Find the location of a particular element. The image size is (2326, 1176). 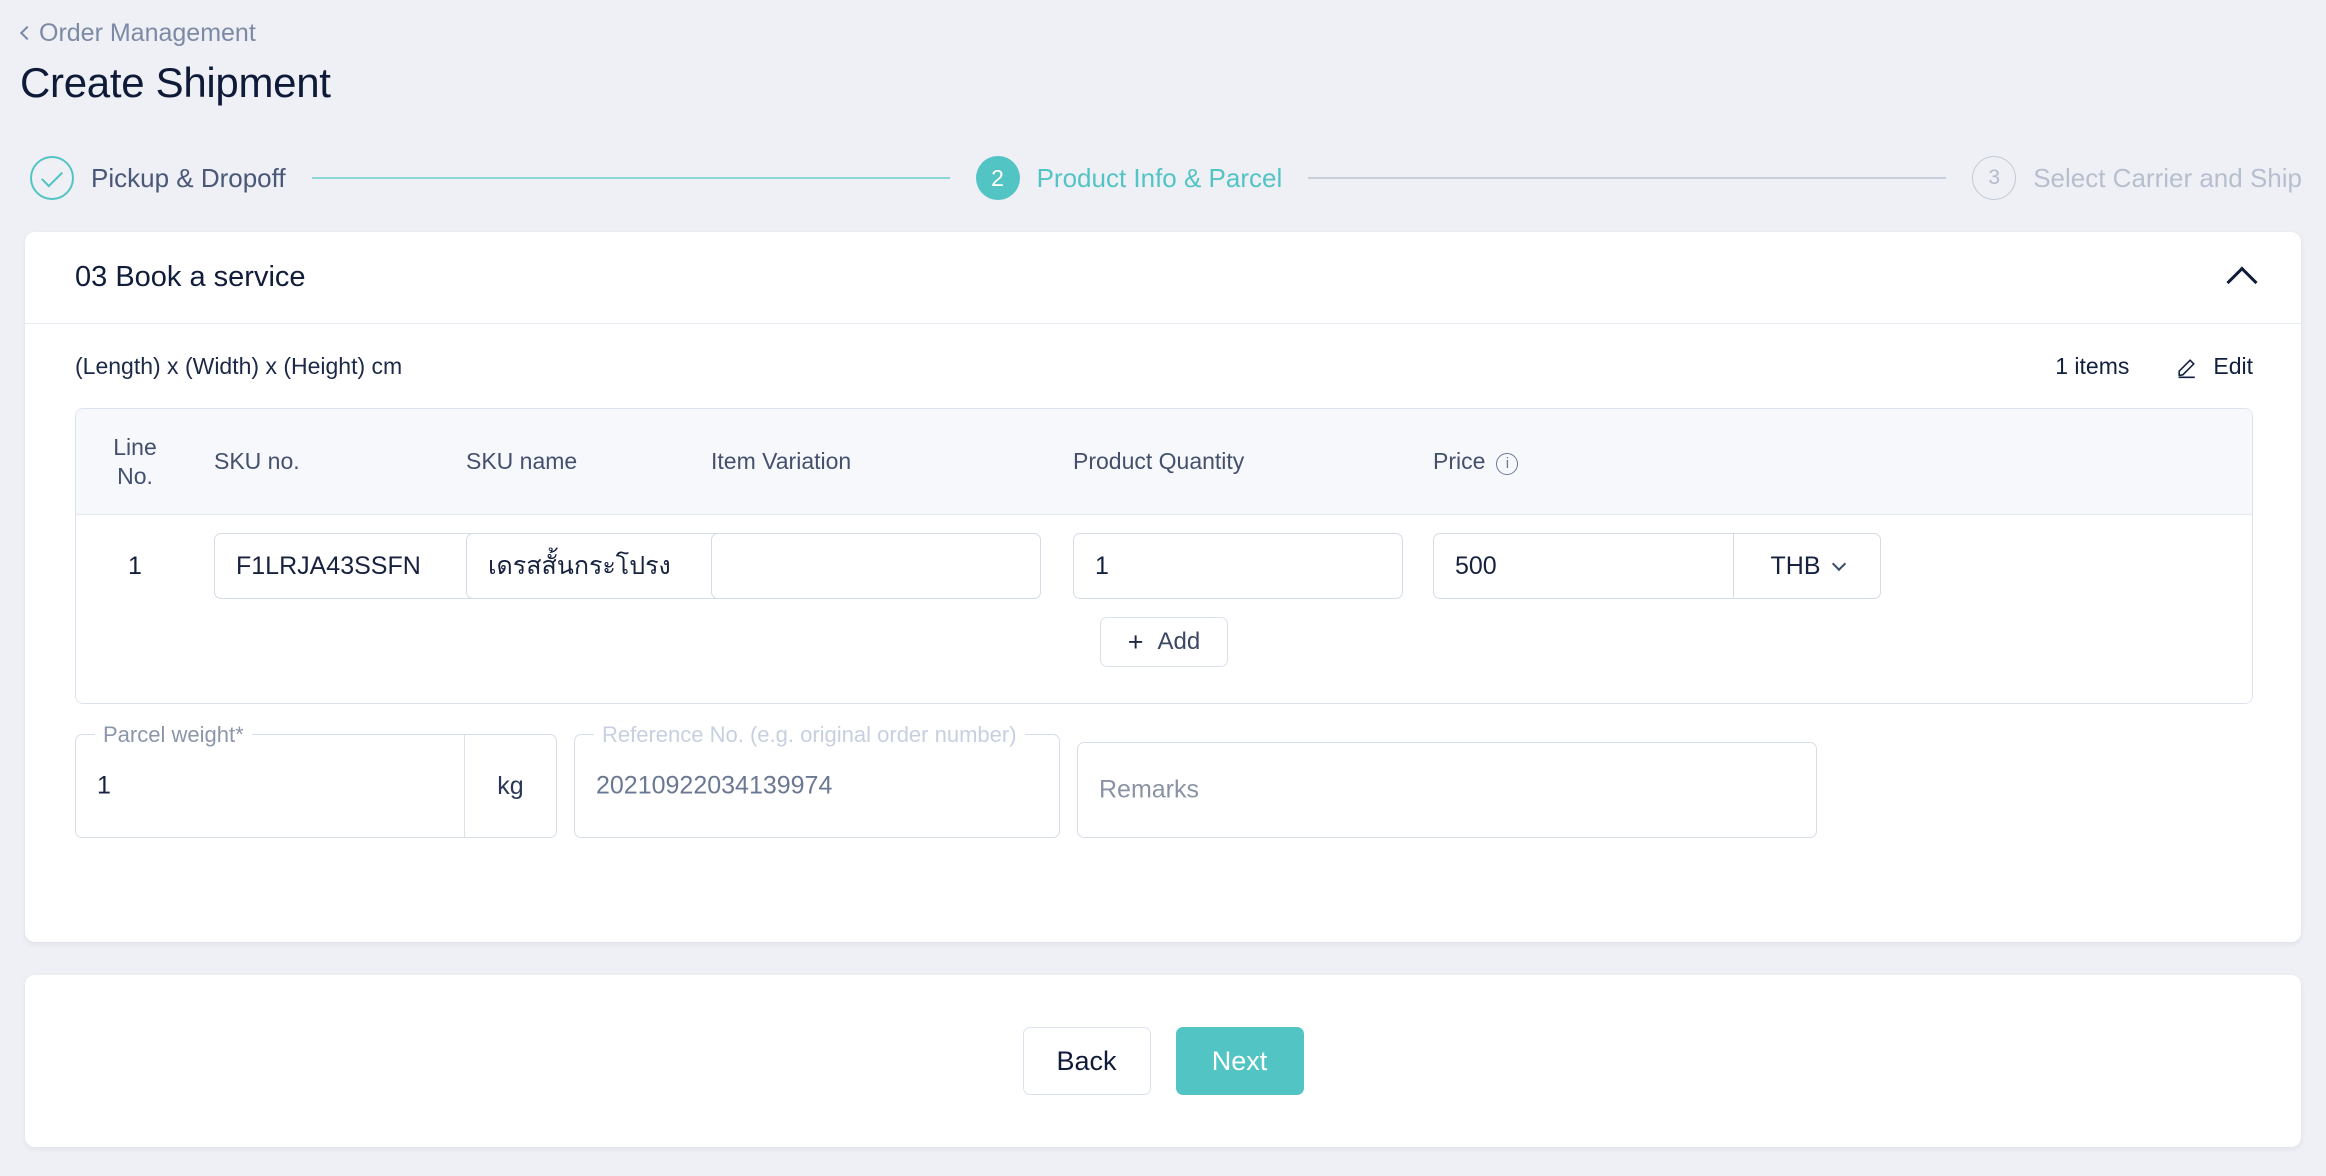

column-header-item-variation: Item Variation is located at coordinates (781, 461).